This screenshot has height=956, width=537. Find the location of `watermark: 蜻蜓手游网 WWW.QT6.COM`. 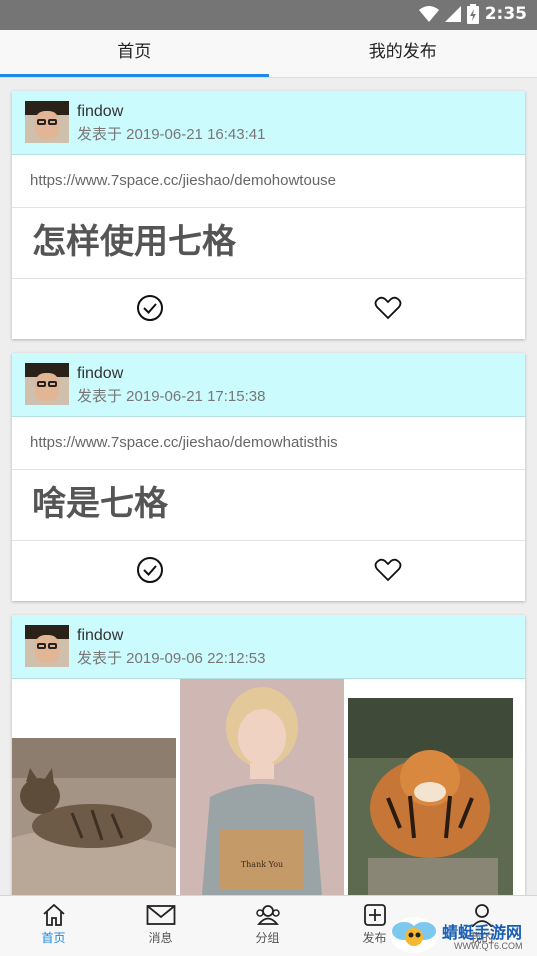

watermark: 蜻蜓手游网 WWW.QT6.COM is located at coordinates (462, 935).